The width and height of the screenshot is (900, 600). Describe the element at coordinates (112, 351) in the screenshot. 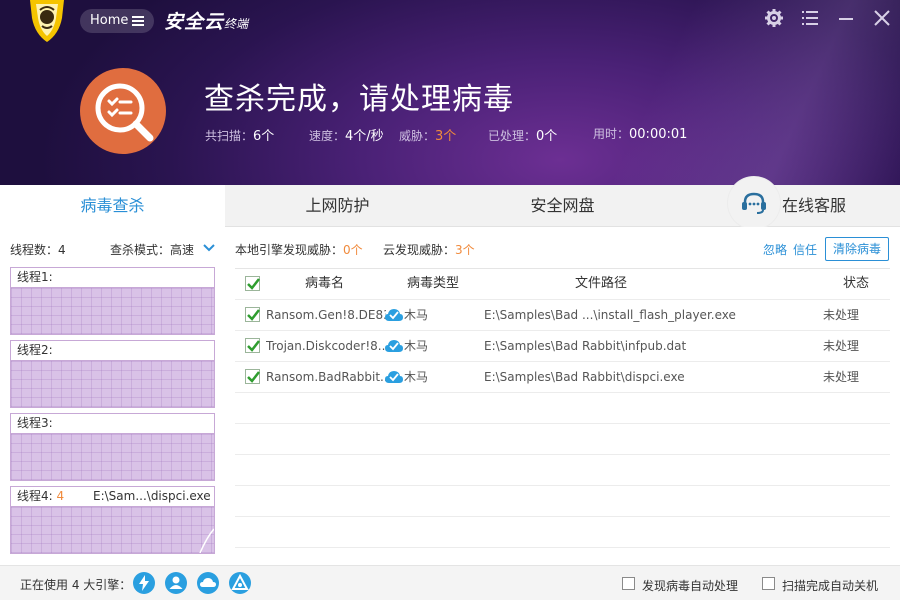

I see `thread-label: 线程2:` at that location.